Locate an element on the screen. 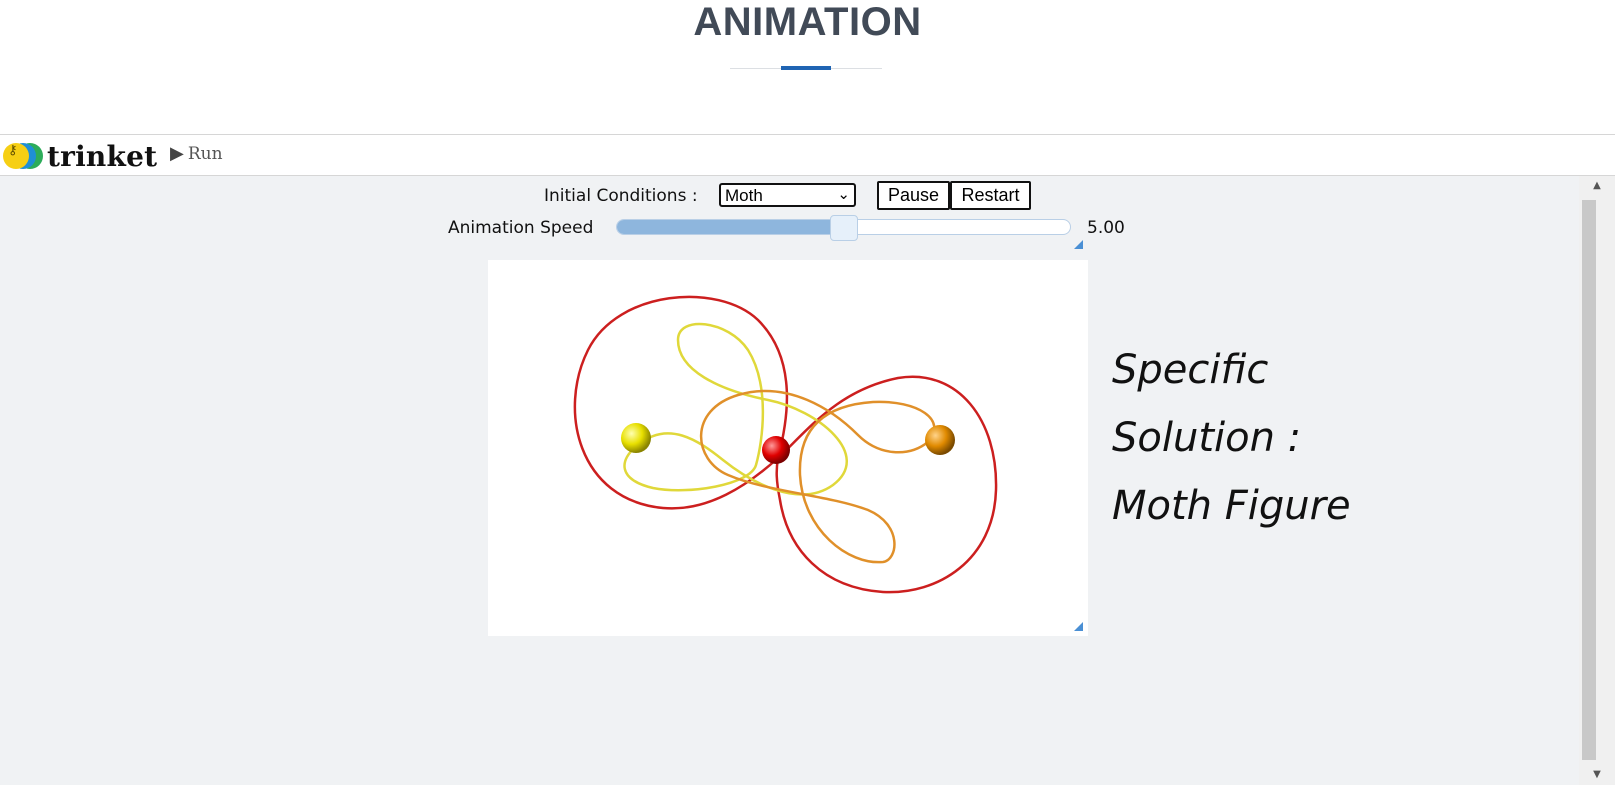 The image size is (1615, 785). slider-handle is located at coordinates (844, 228).